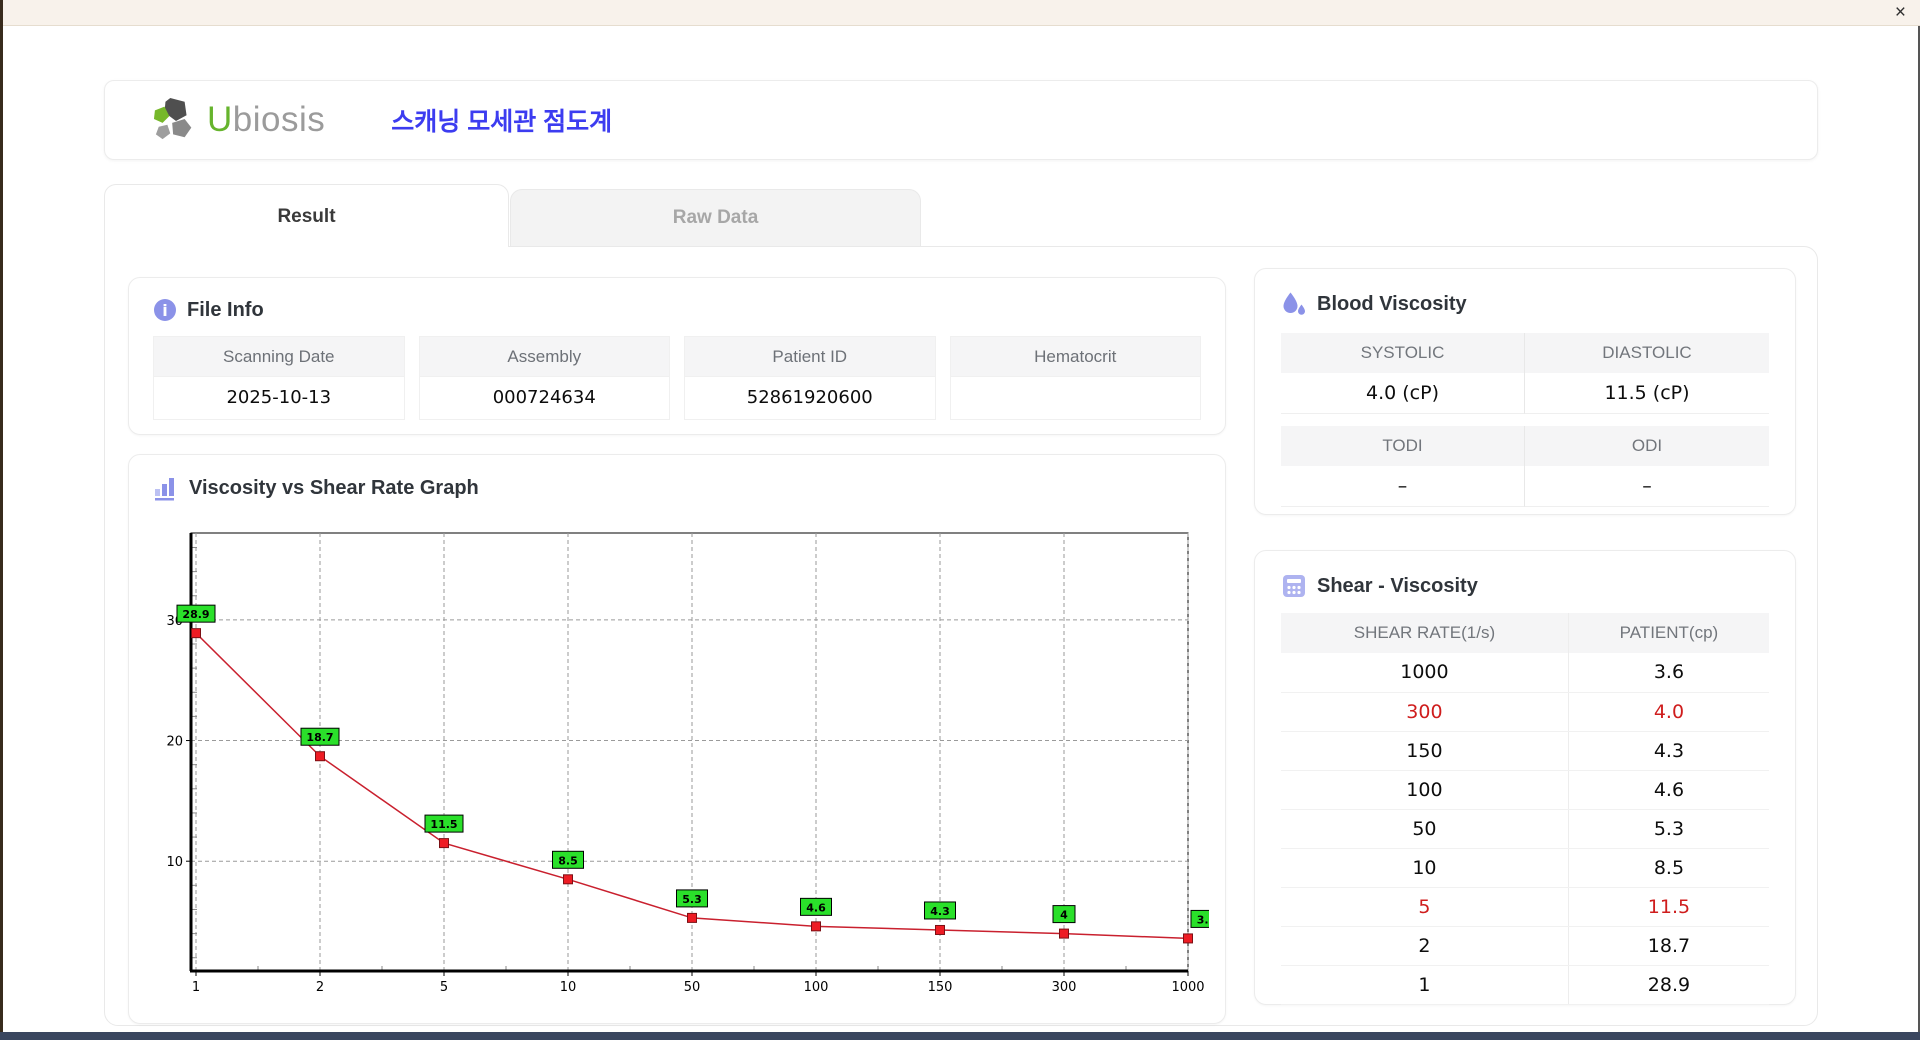 This screenshot has width=1920, height=1040. What do you see at coordinates (1294, 586) in the screenshot?
I see `calculator-icon` at bounding box center [1294, 586].